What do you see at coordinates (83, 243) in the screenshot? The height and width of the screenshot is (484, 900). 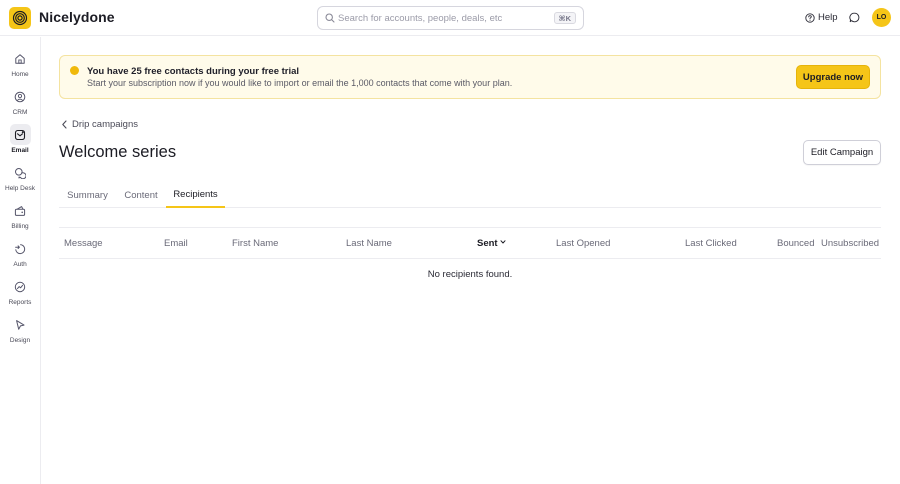 I see `column-header-message: Message` at bounding box center [83, 243].